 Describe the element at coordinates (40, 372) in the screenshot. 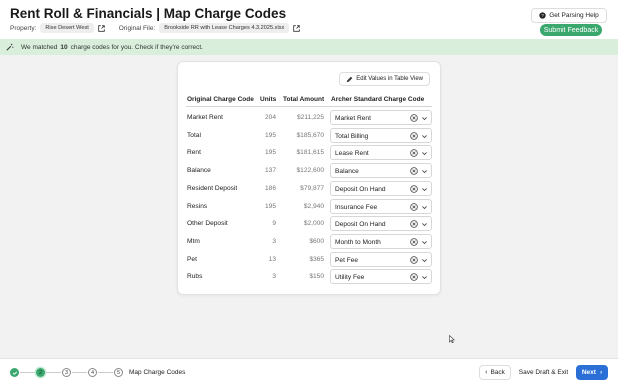

I see `step-2: 2` at that location.